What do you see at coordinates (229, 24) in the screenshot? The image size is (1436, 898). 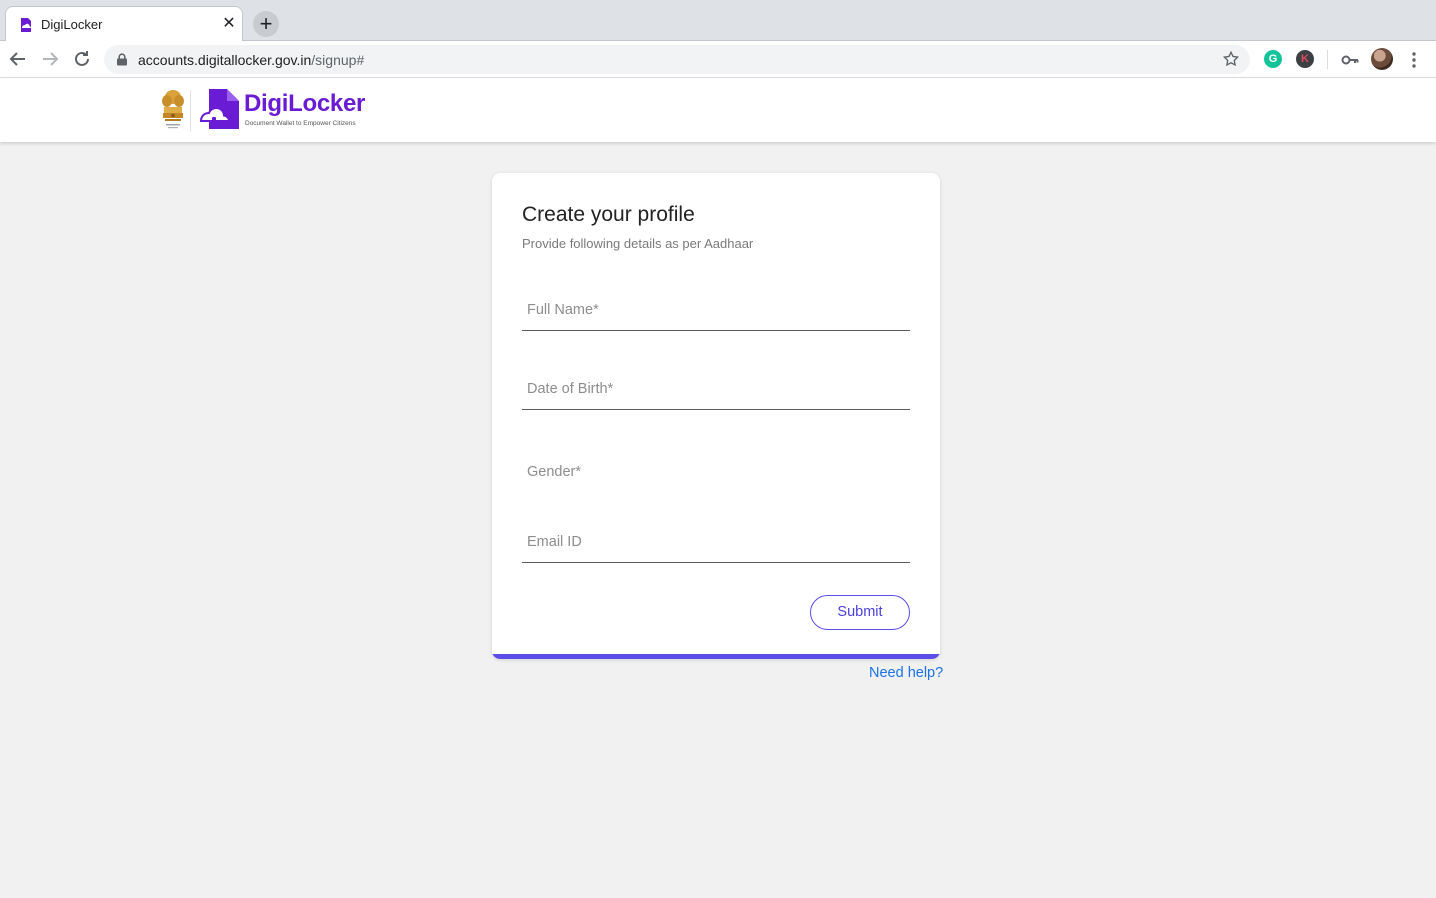 I see `close-tab-icon: ✕` at bounding box center [229, 24].